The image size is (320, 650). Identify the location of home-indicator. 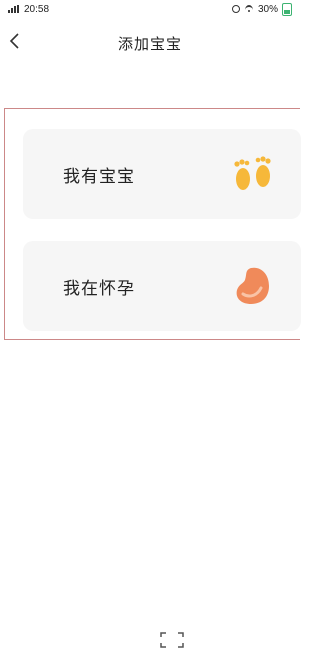
(172, 640).